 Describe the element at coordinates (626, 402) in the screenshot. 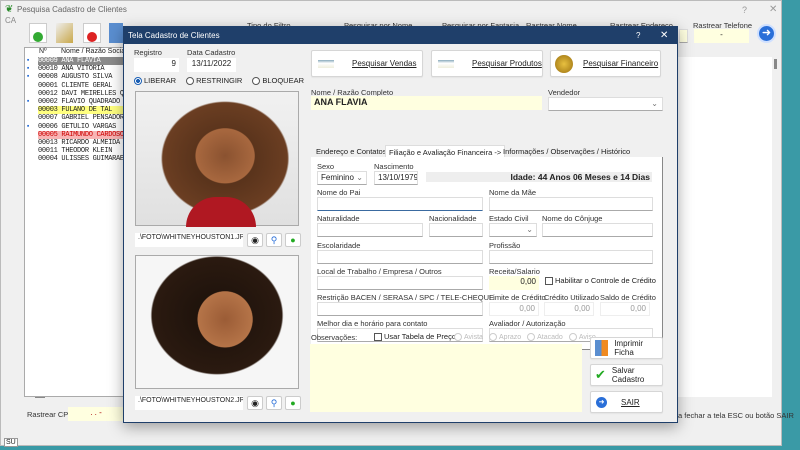

I see `exit-button: ➜ SAIR` at that location.